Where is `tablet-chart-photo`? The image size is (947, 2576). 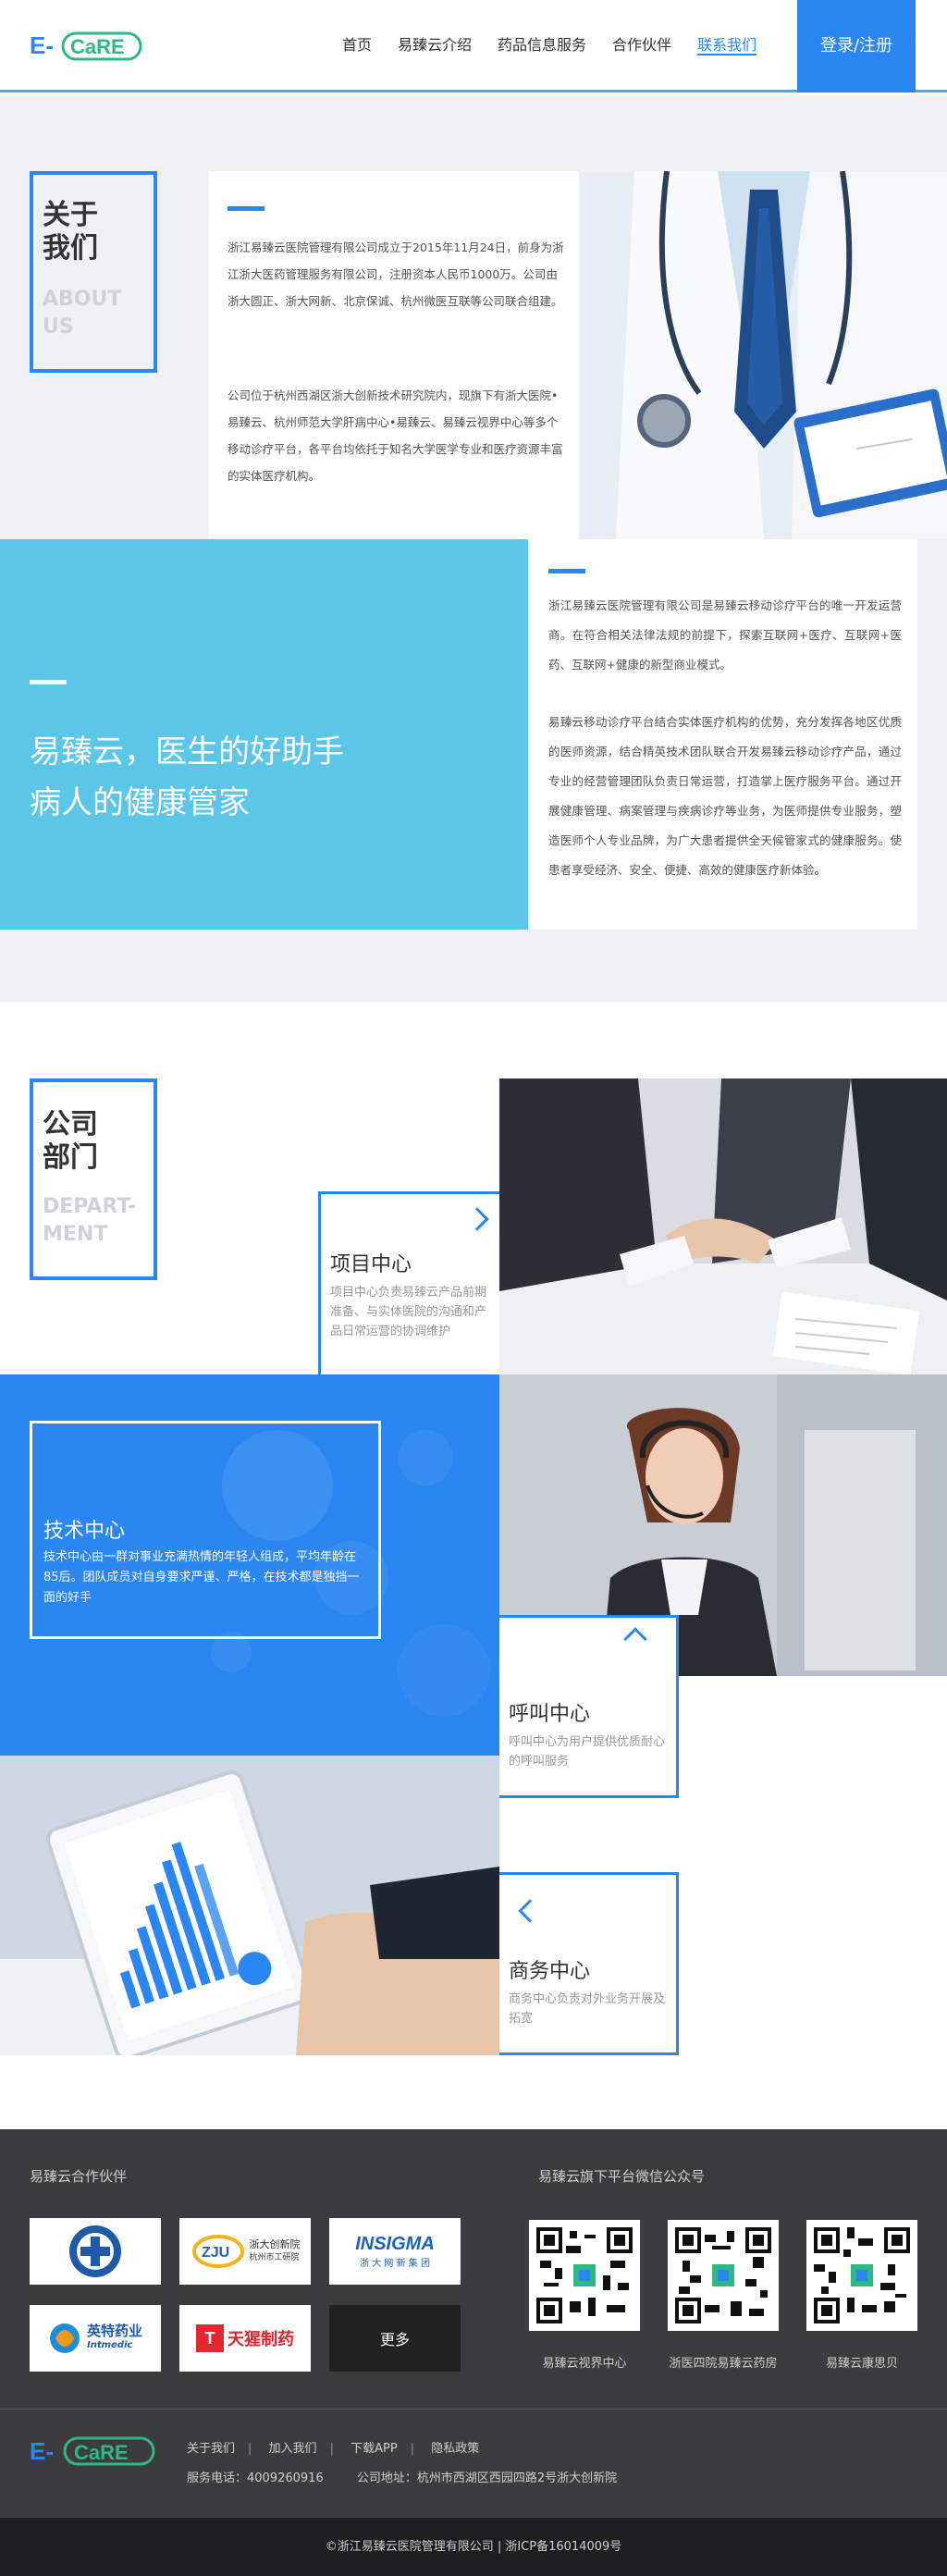 tablet-chart-photo is located at coordinates (249, 1905).